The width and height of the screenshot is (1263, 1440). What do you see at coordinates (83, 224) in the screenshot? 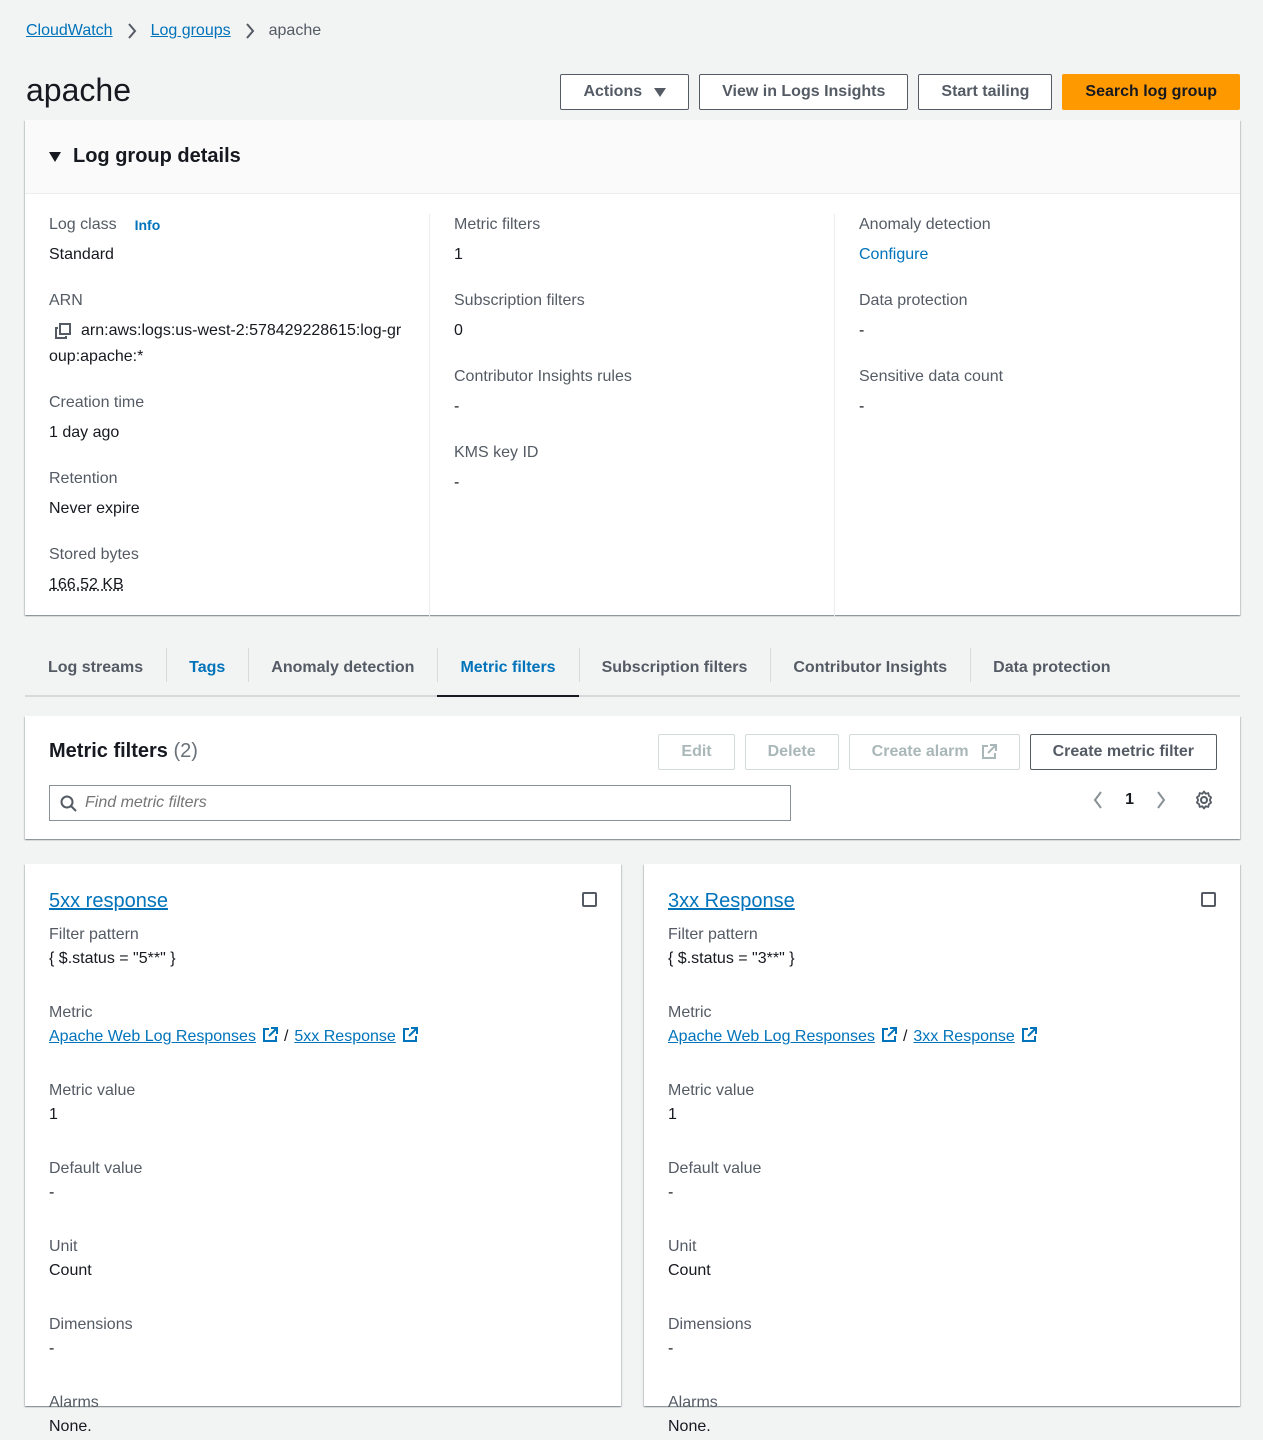
I see `log-class-label: Log class` at bounding box center [83, 224].